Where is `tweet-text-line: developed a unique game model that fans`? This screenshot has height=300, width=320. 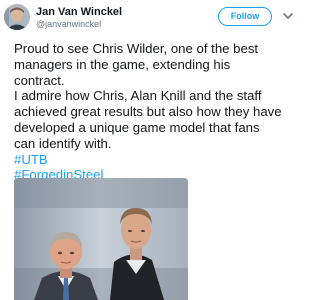 tweet-text-line: developed a unique game model that fans is located at coordinates (137, 127).